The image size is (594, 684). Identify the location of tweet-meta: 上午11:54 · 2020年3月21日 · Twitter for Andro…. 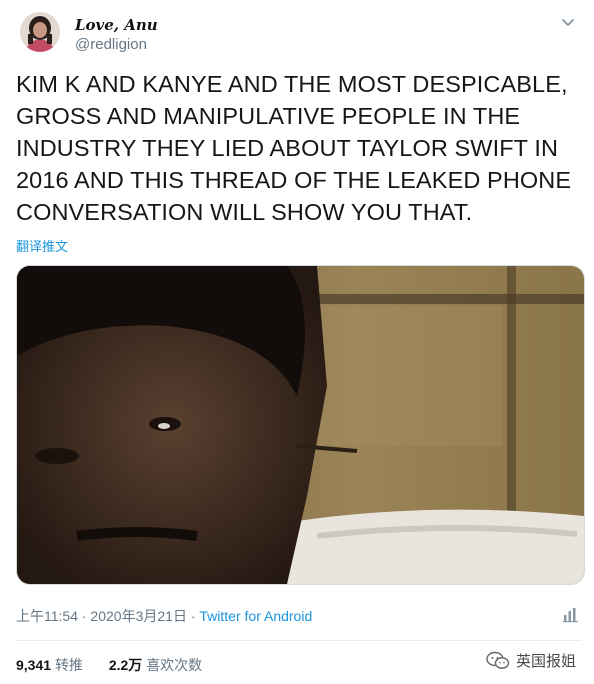
(164, 616).